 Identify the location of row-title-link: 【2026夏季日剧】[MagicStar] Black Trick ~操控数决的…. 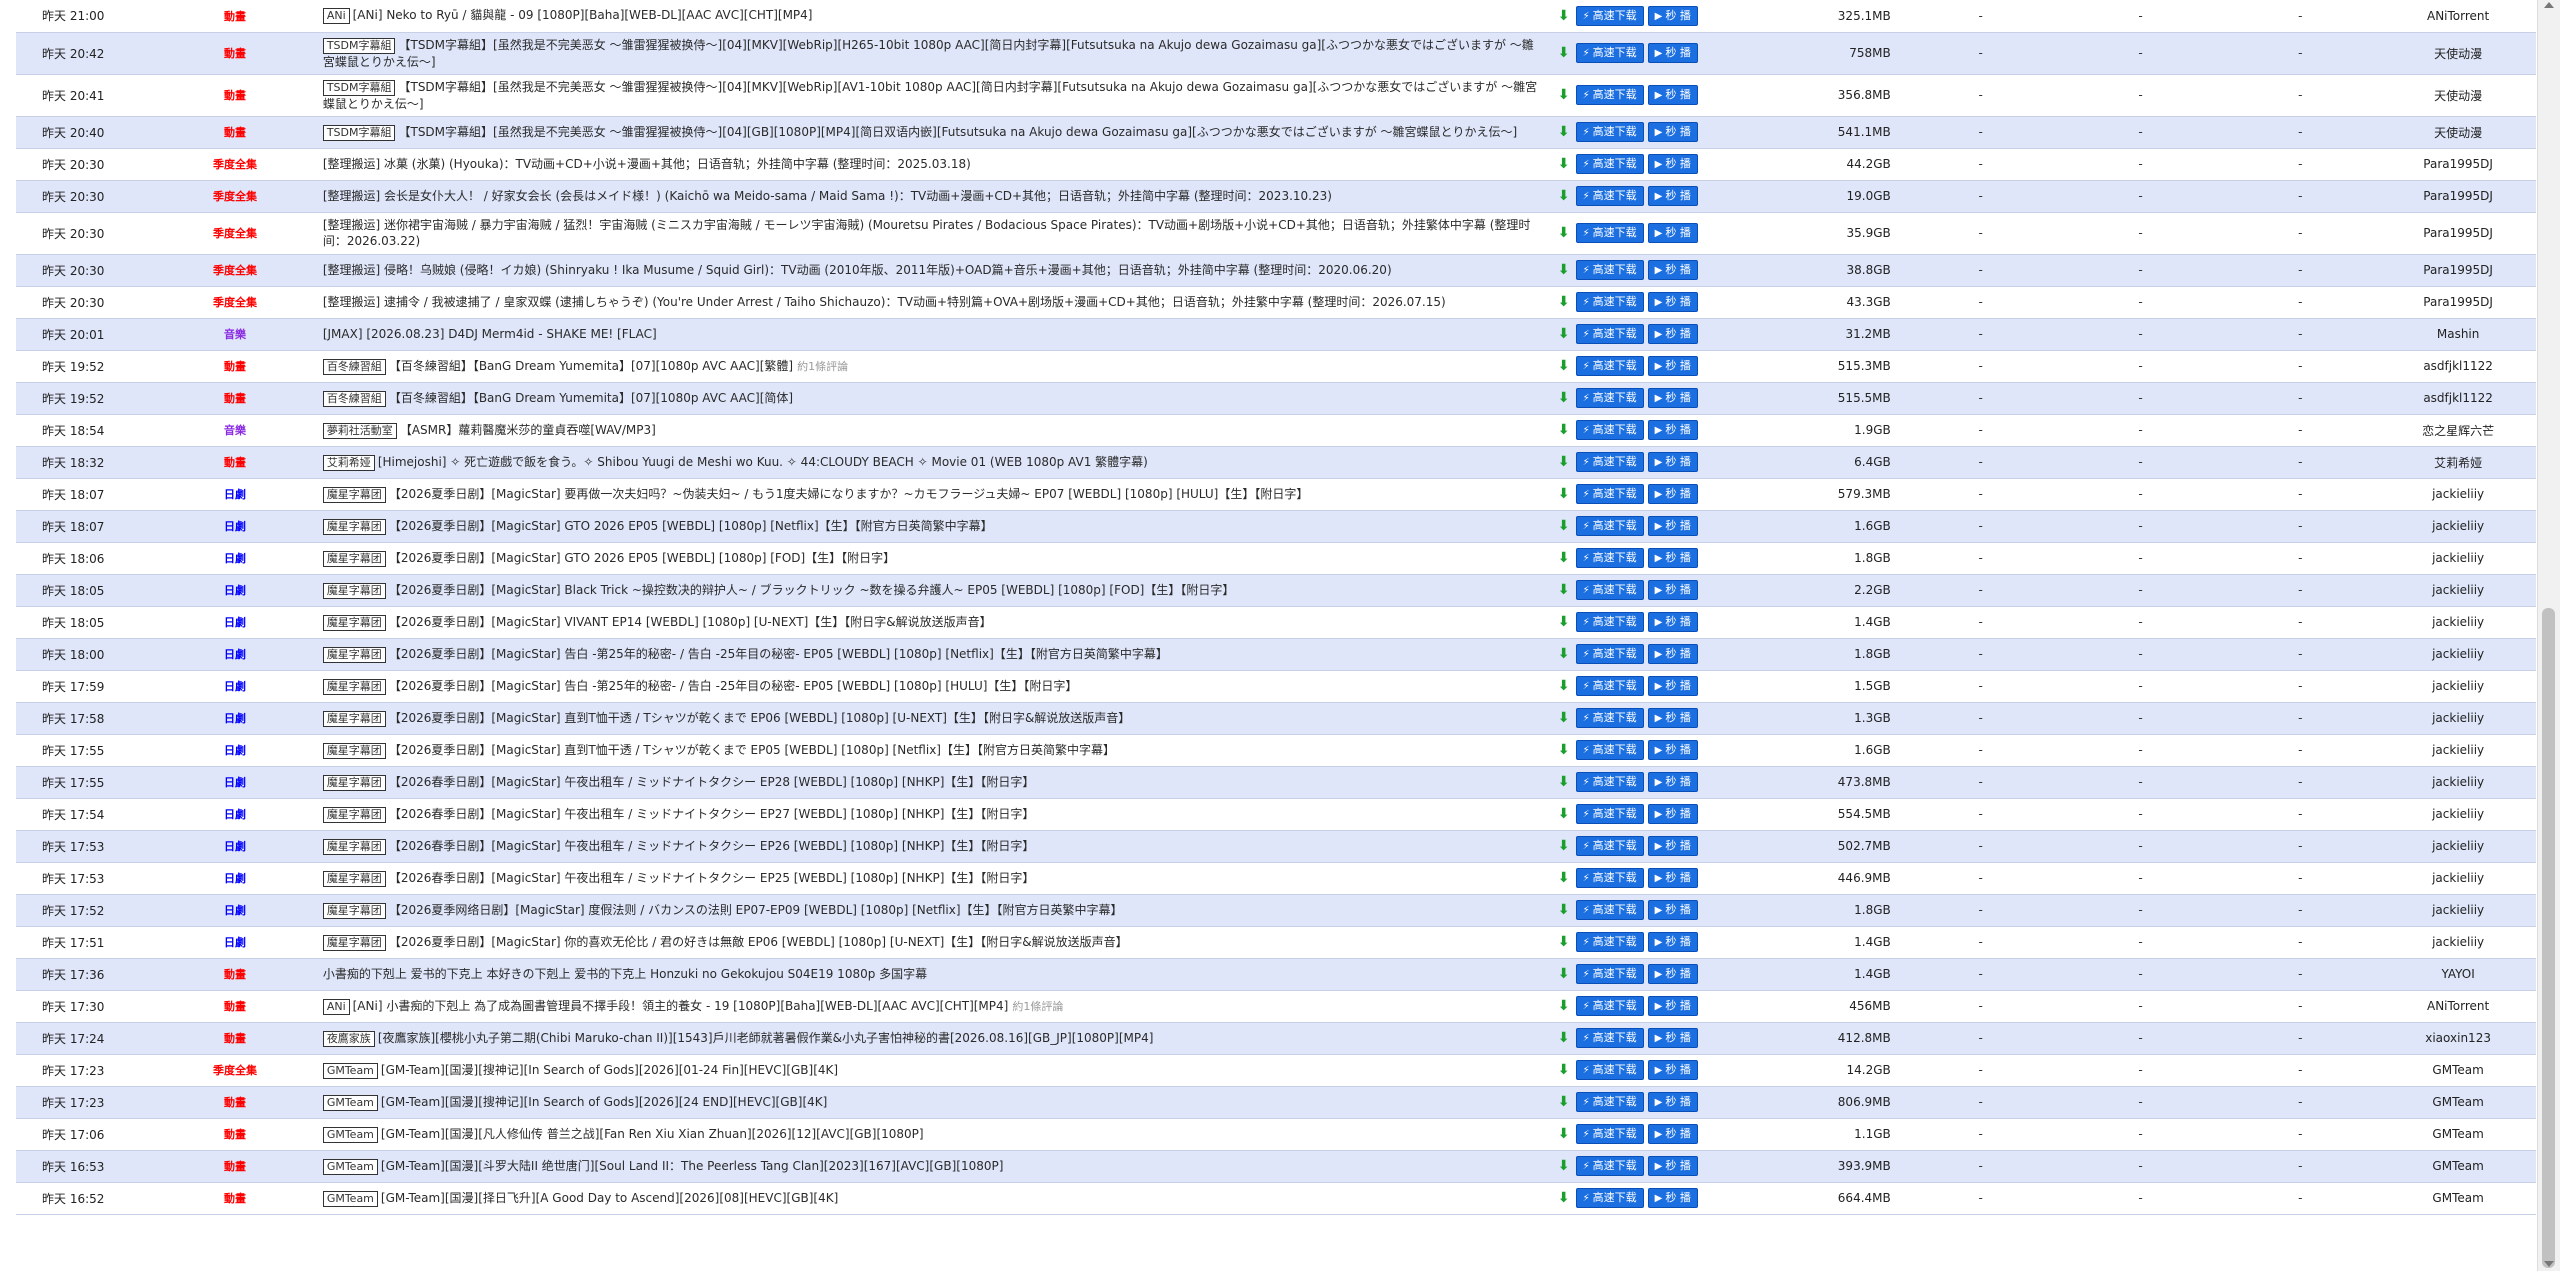
(812, 590).